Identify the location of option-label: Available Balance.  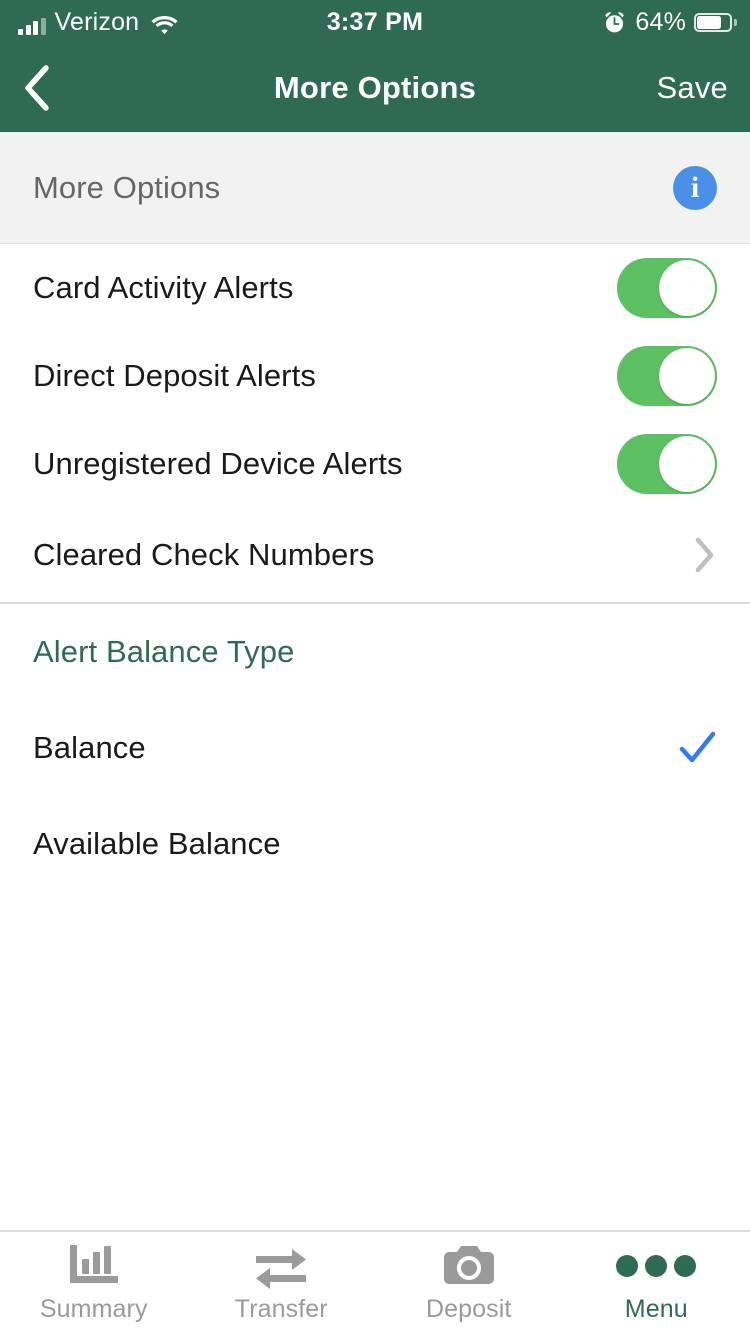
(157, 843).